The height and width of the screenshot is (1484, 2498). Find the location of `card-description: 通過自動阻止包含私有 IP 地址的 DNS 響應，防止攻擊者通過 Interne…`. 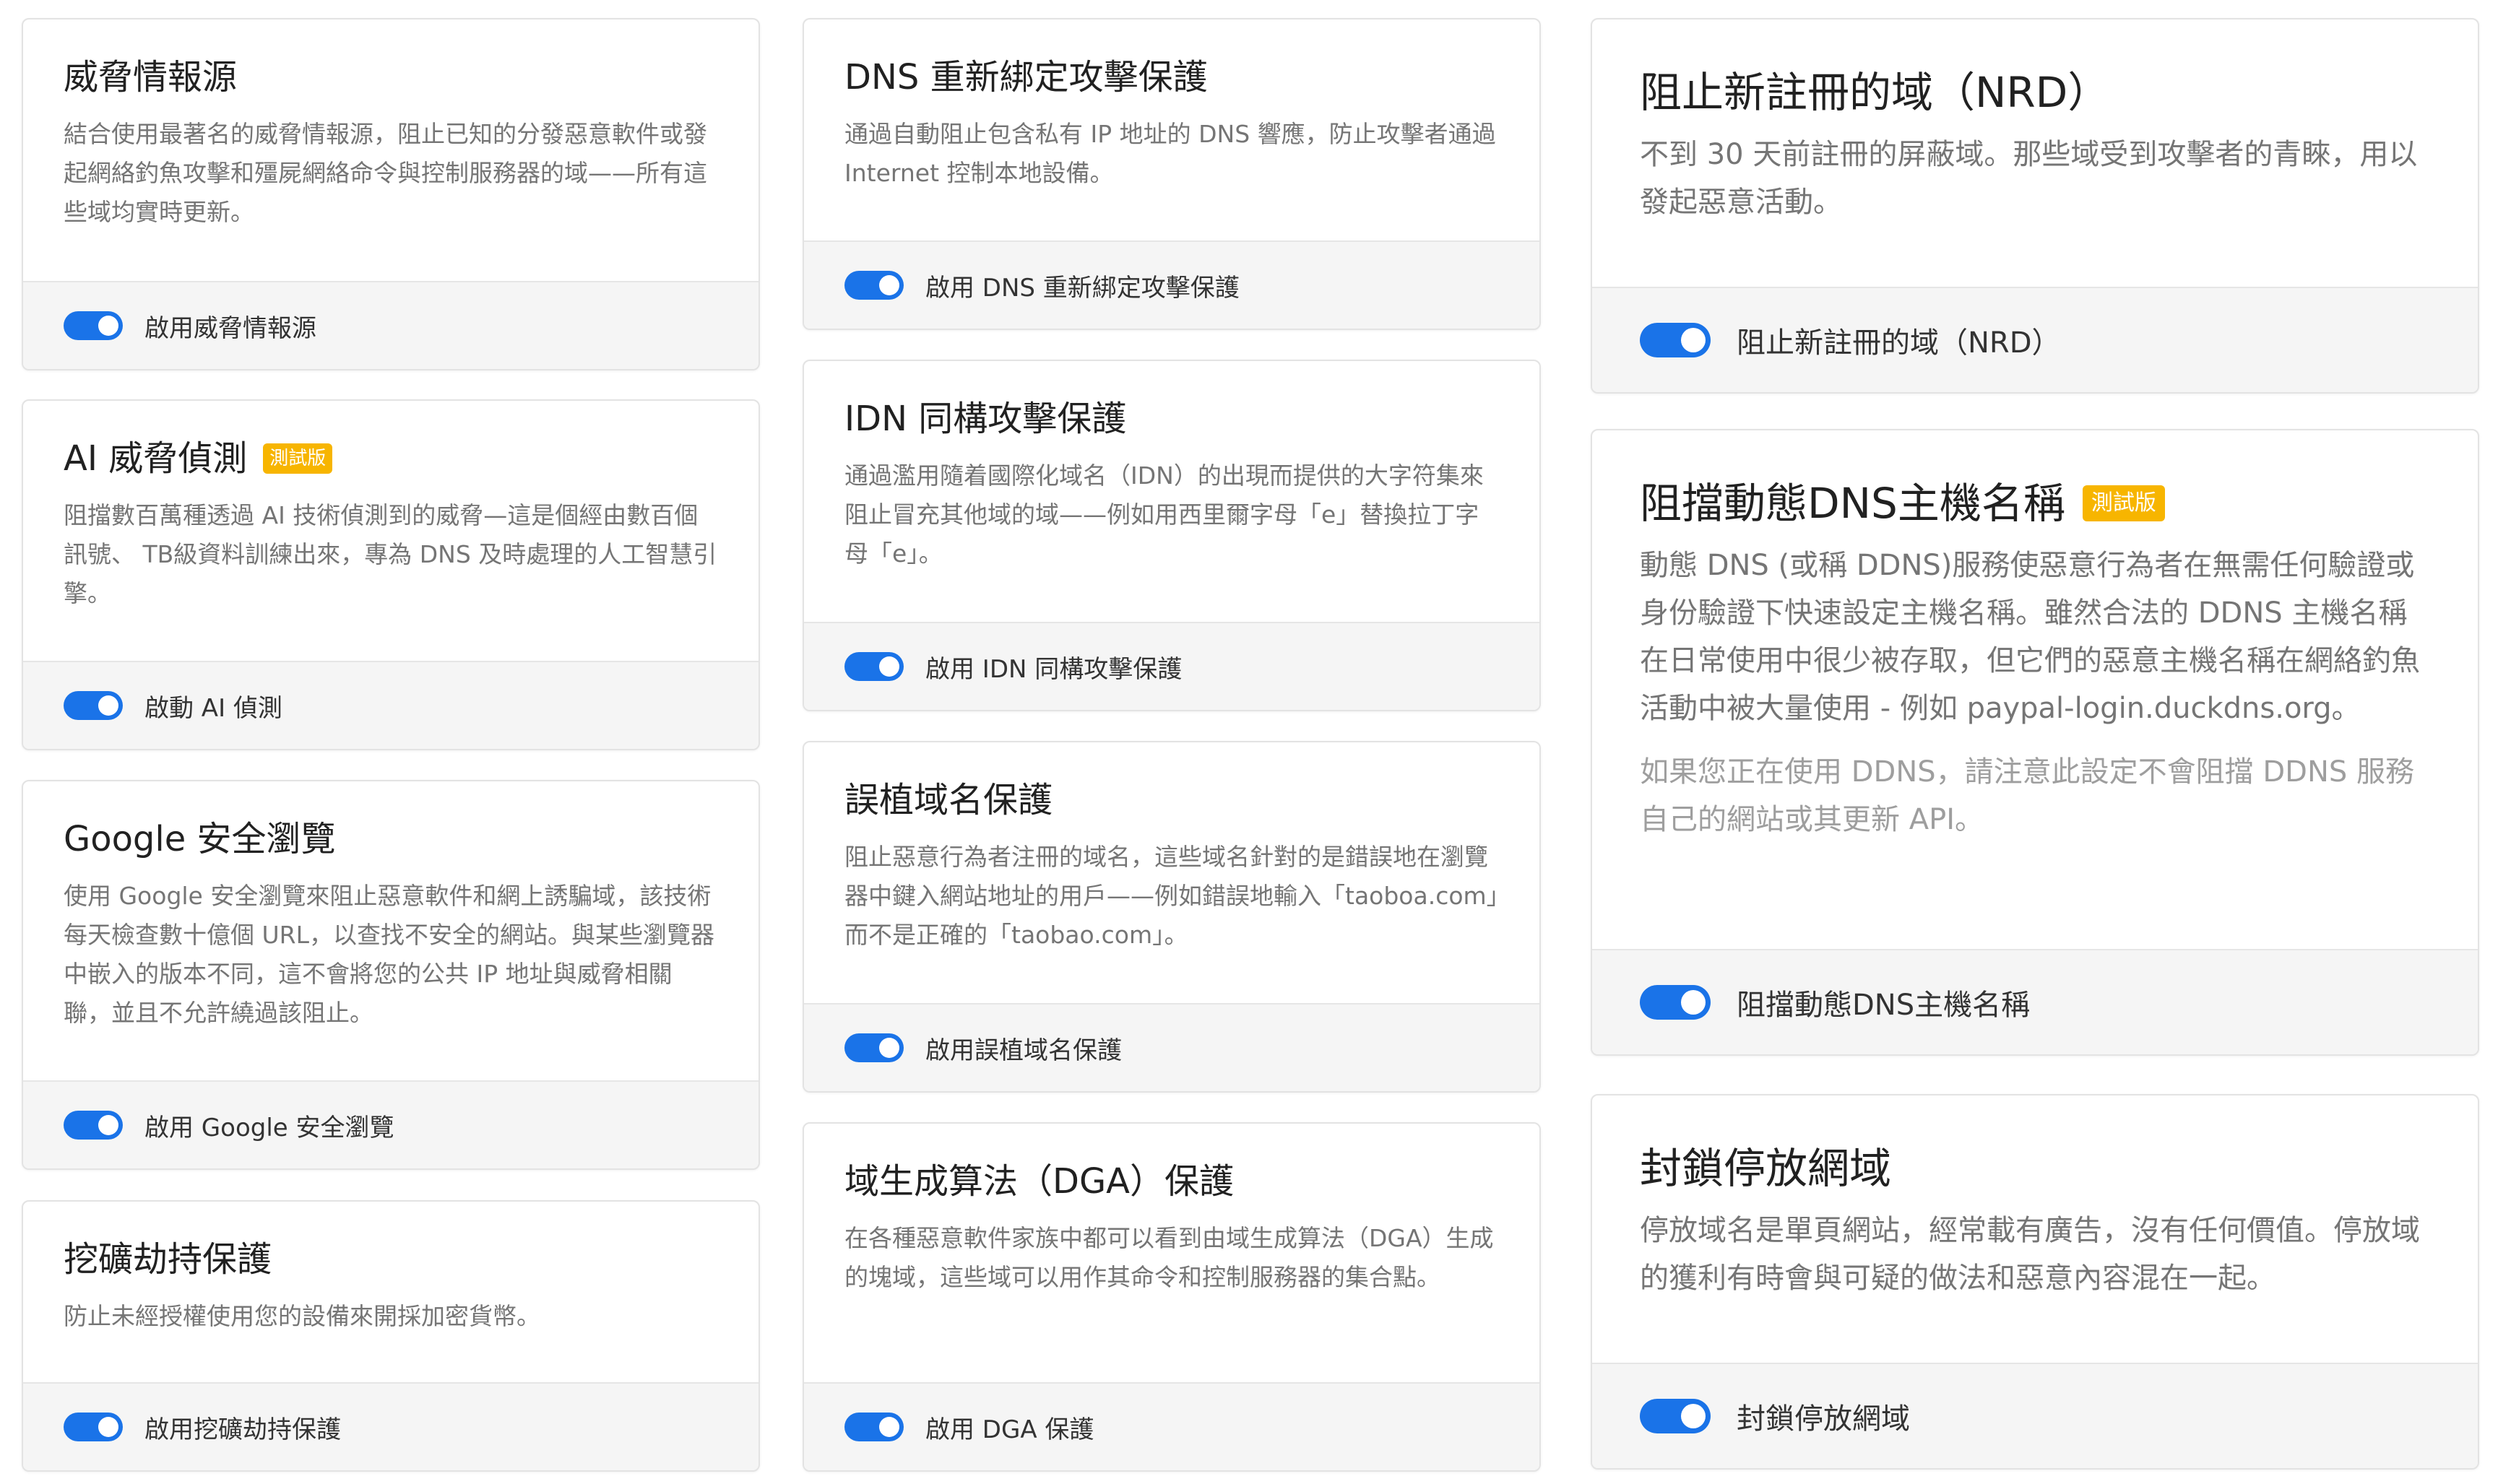

card-description: 通過自動阻止包含私有 IP 地址的 DNS 響應，防止攻擊者通過 Interne… is located at coordinates (1170, 153).